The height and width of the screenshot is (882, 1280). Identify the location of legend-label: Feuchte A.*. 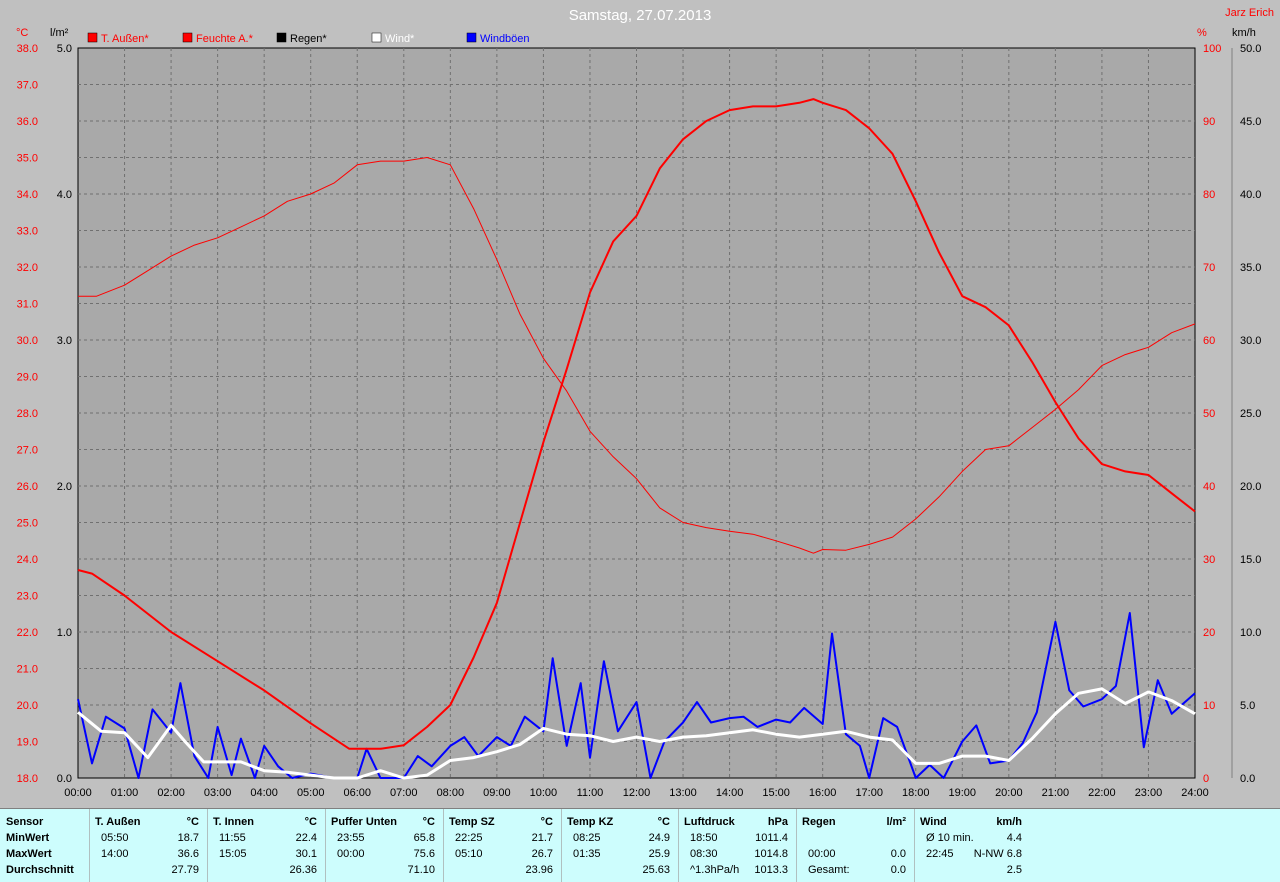
(225, 39).